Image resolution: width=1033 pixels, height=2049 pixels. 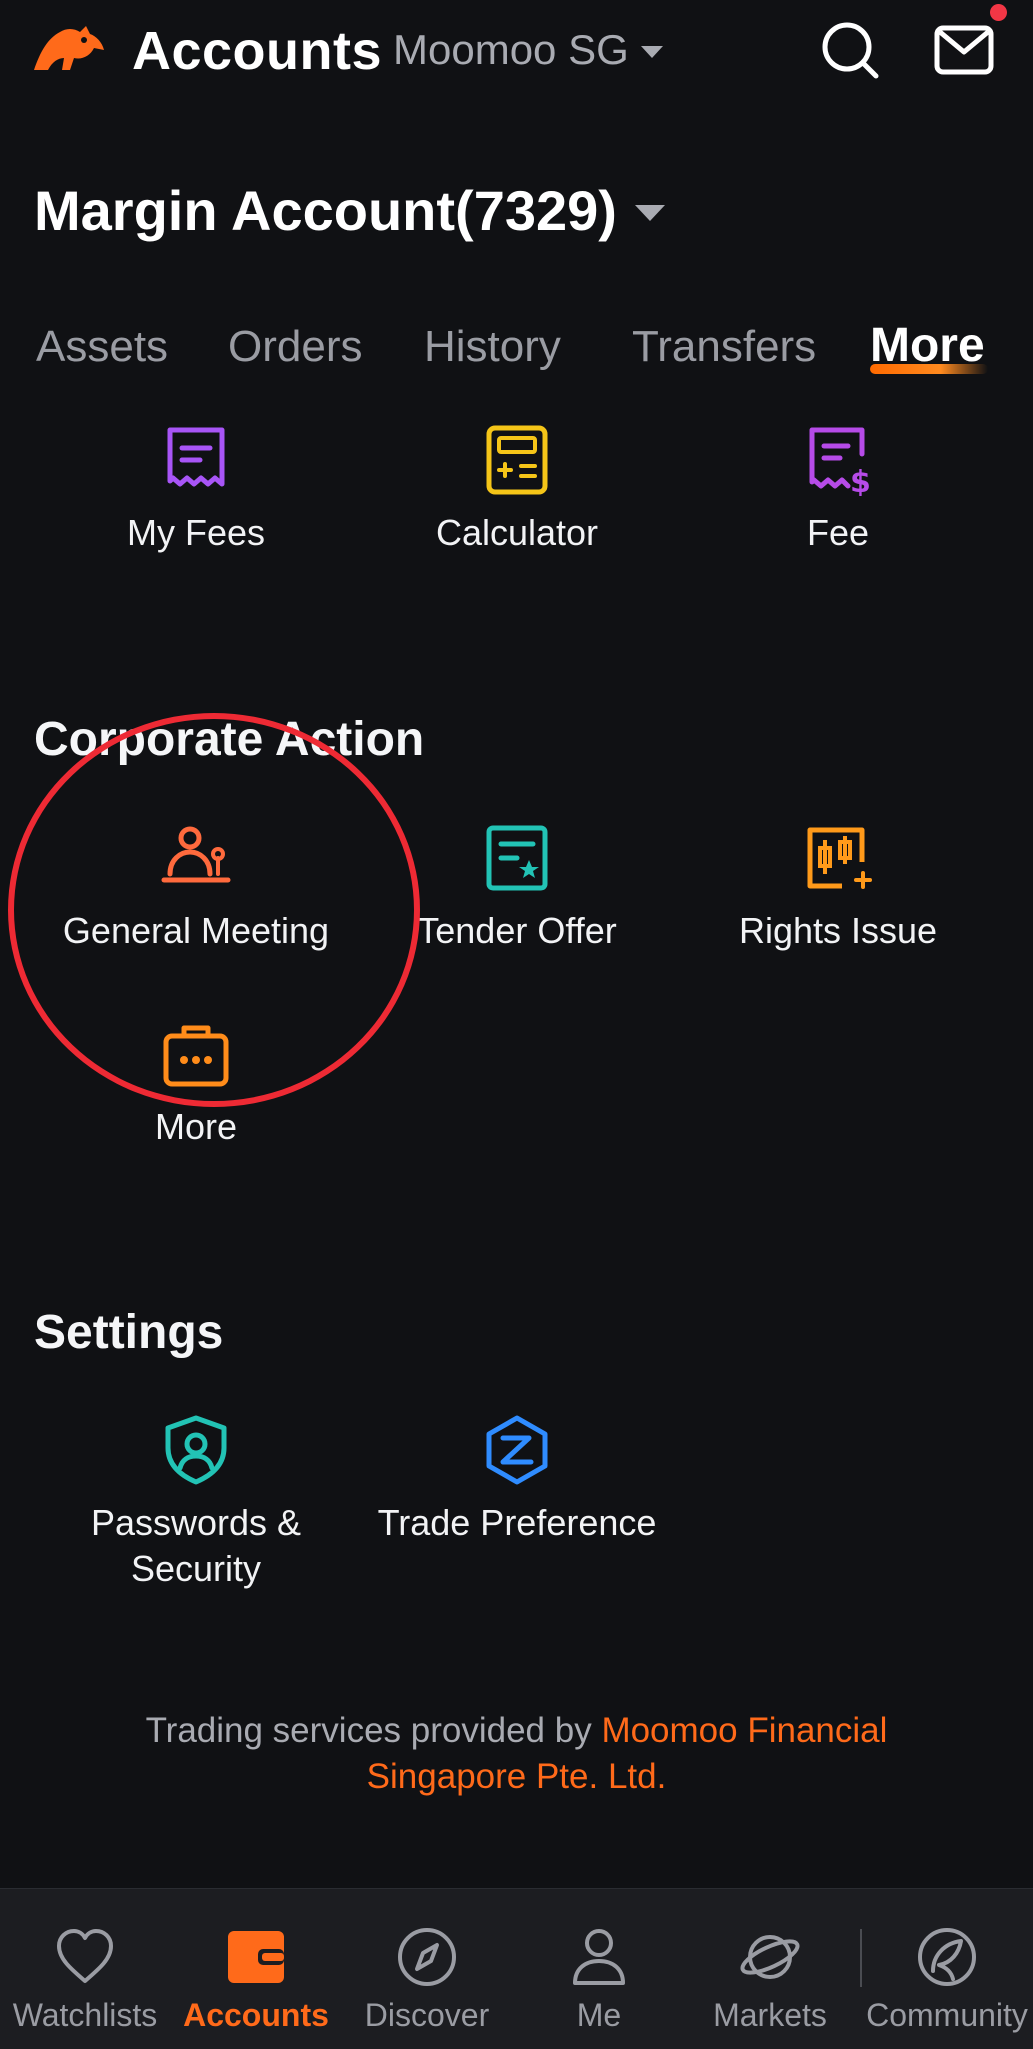 I want to click on corporate-action-tender-offer: Tender Offer, so click(x=517, y=888).